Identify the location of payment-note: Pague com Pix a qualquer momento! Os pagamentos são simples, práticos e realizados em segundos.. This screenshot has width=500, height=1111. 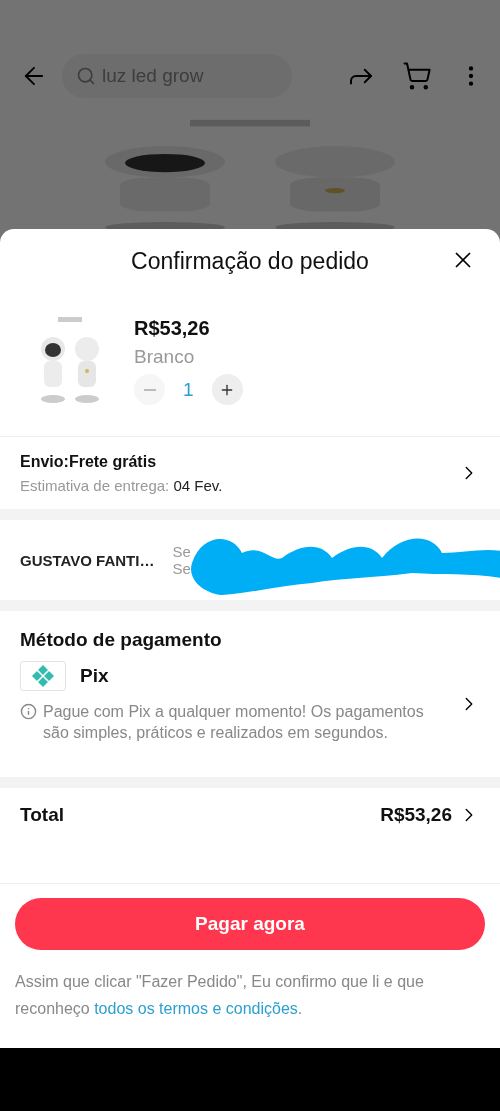
(234, 722).